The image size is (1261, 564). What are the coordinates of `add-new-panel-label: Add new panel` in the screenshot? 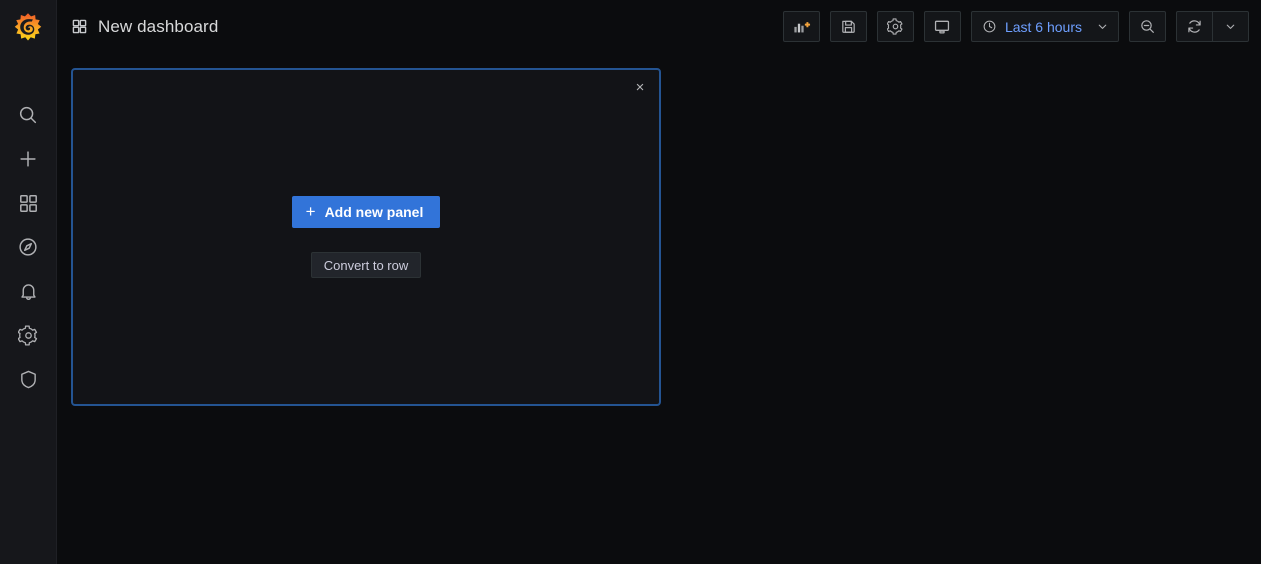 It's located at (374, 212).